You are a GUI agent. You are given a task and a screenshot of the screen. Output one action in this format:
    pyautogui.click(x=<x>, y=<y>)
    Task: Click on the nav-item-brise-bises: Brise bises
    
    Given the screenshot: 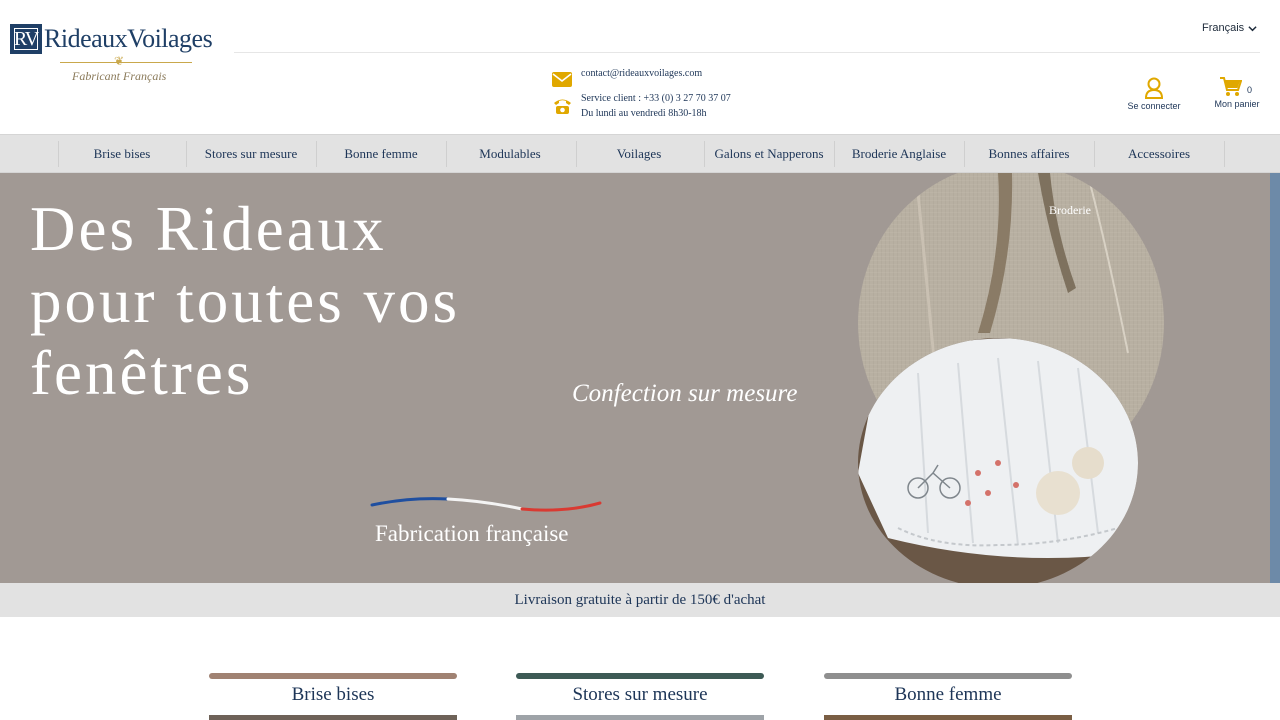 What is the action you would take?
    pyautogui.click(x=122, y=154)
    